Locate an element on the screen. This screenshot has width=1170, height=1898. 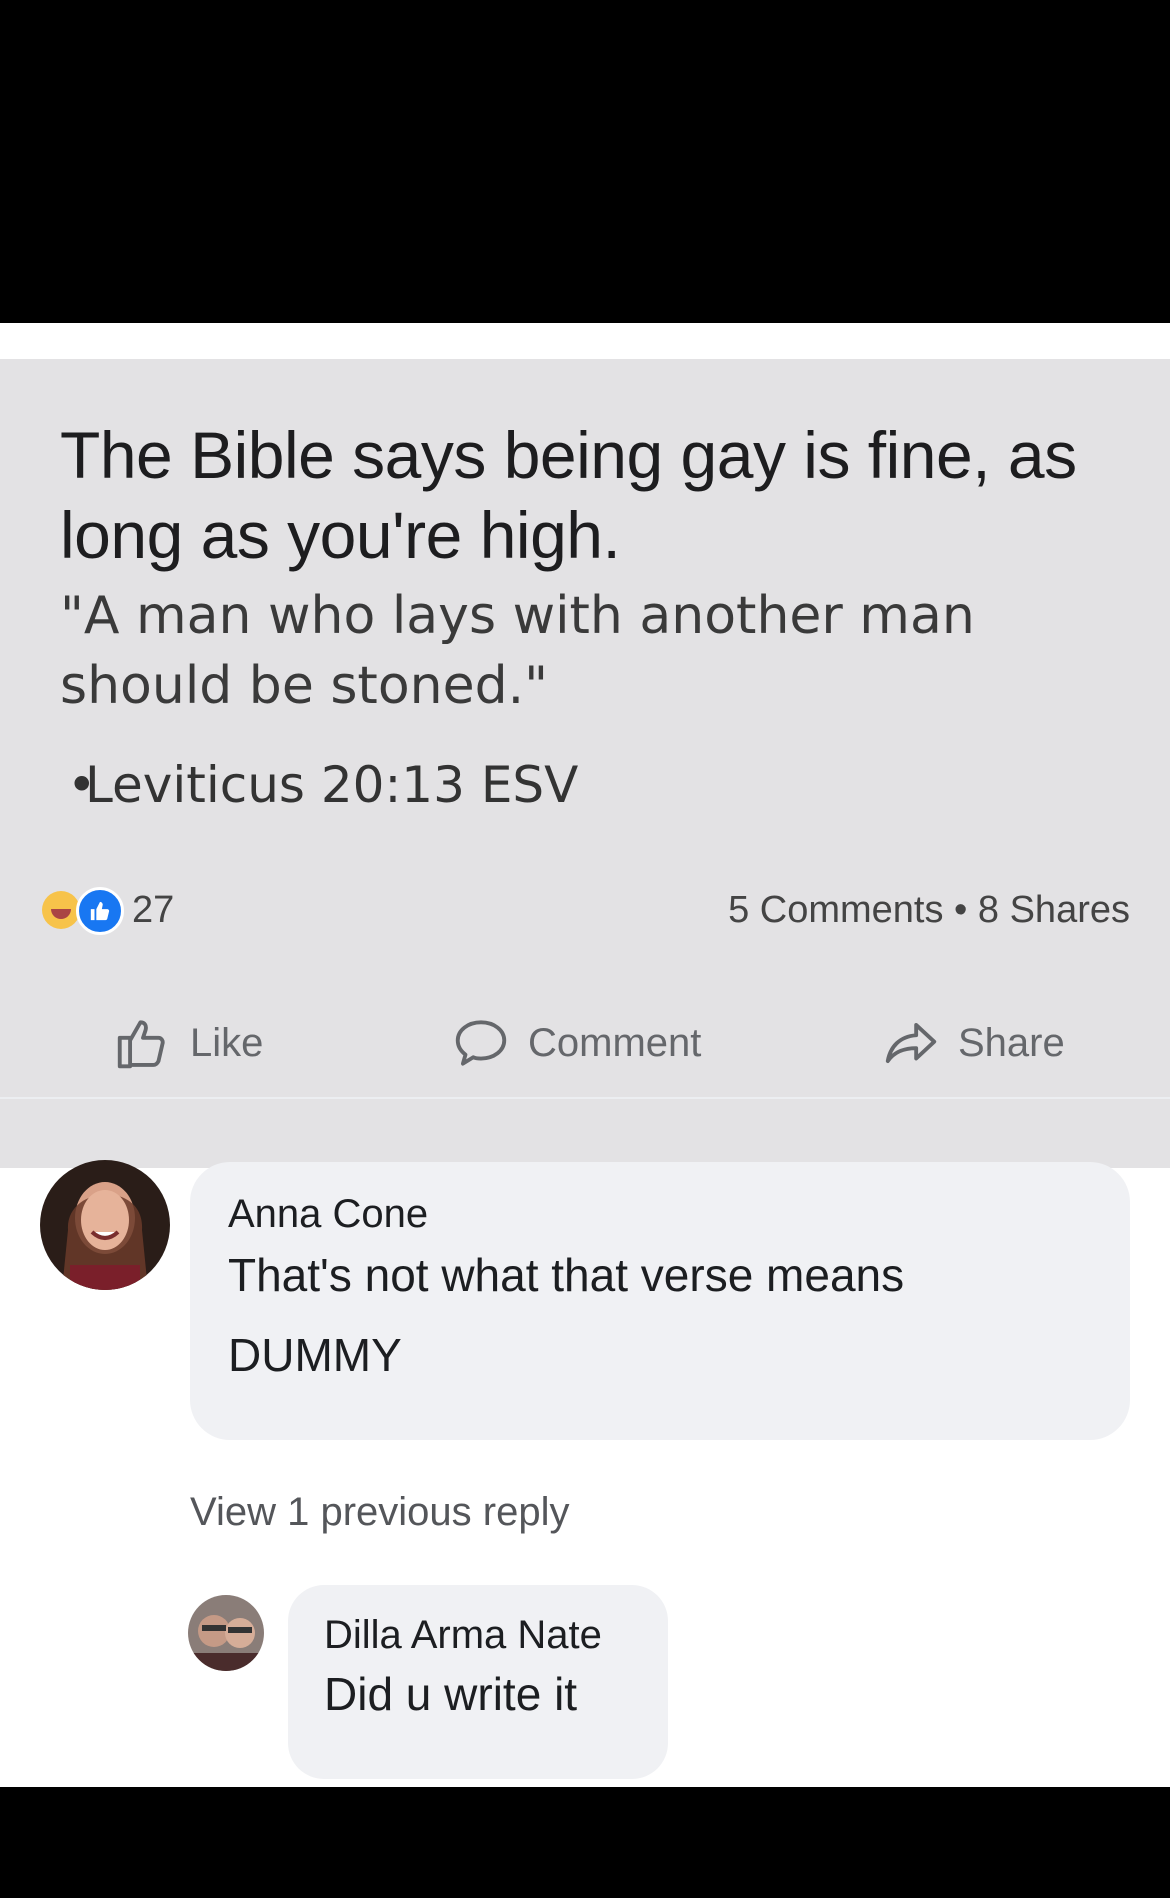
share-arrow-icon is located at coordinates (911, 1043).